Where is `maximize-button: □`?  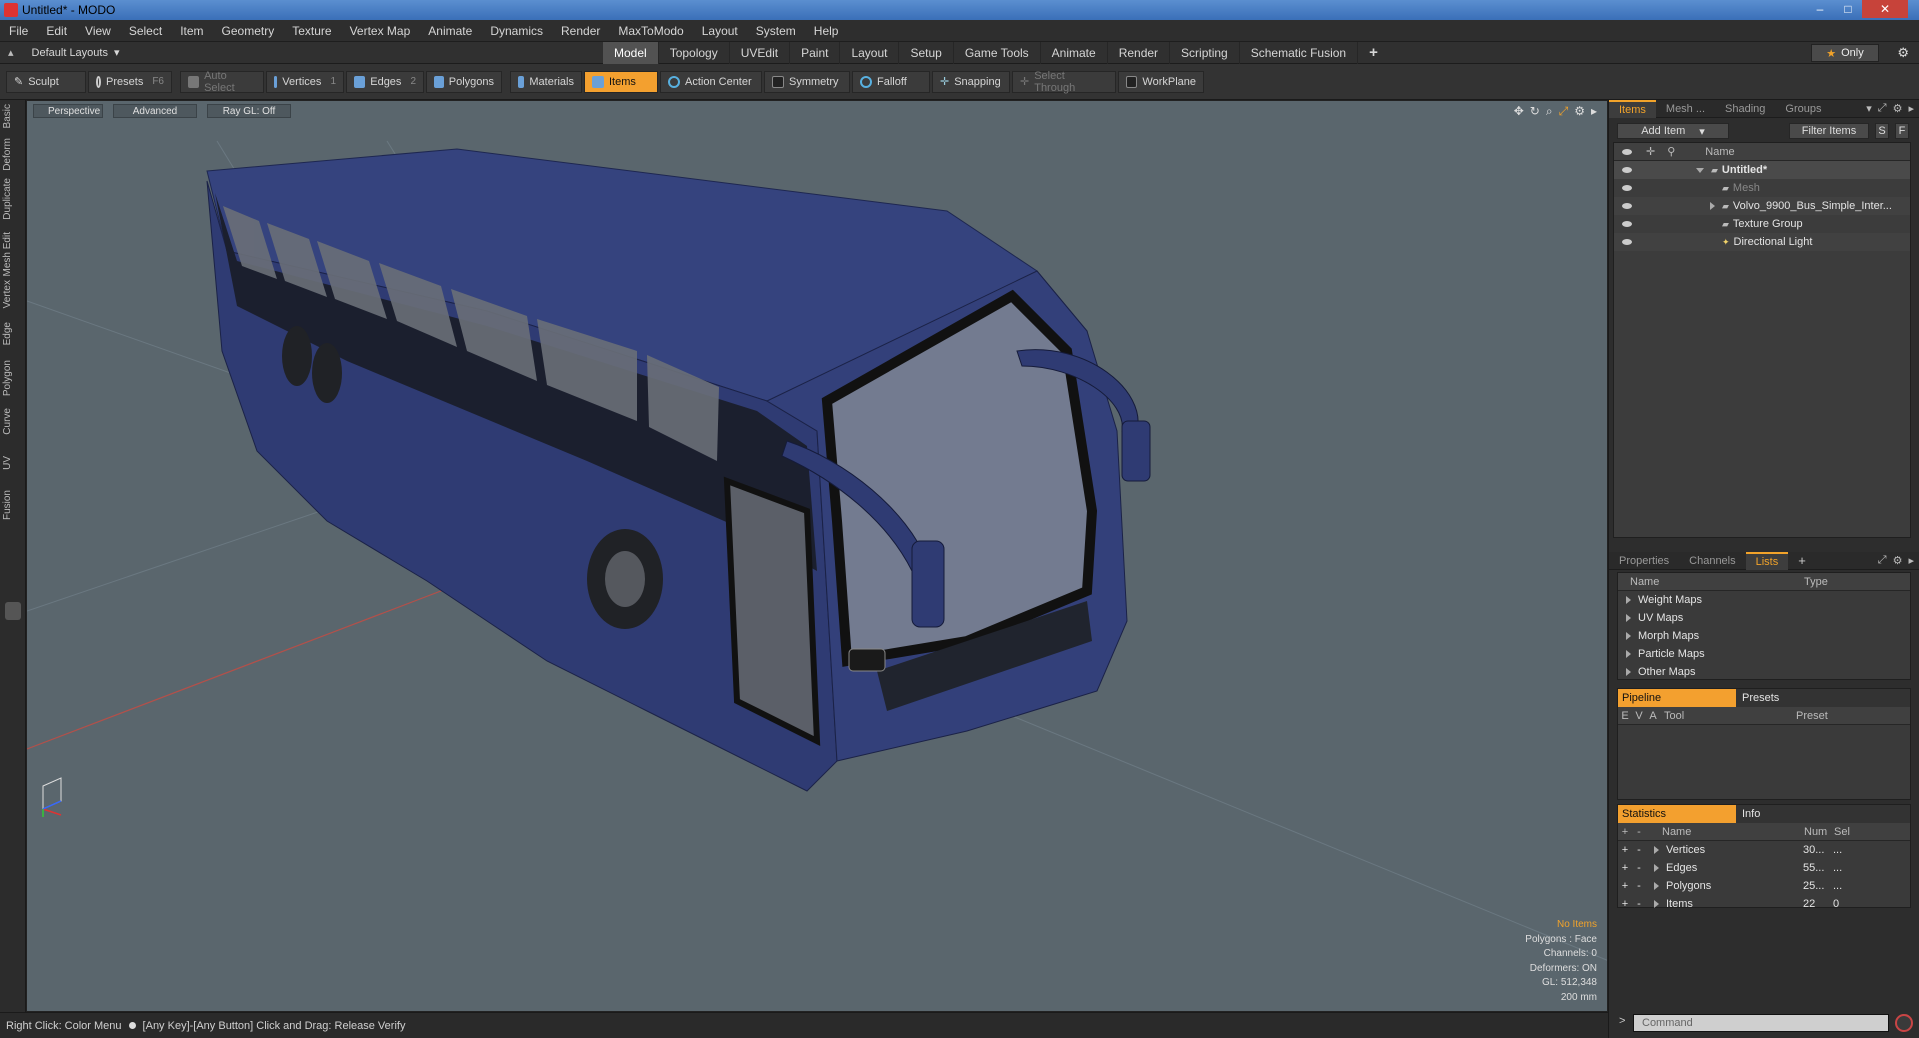
maximize-button: □ is located at coordinates (1848, 9).